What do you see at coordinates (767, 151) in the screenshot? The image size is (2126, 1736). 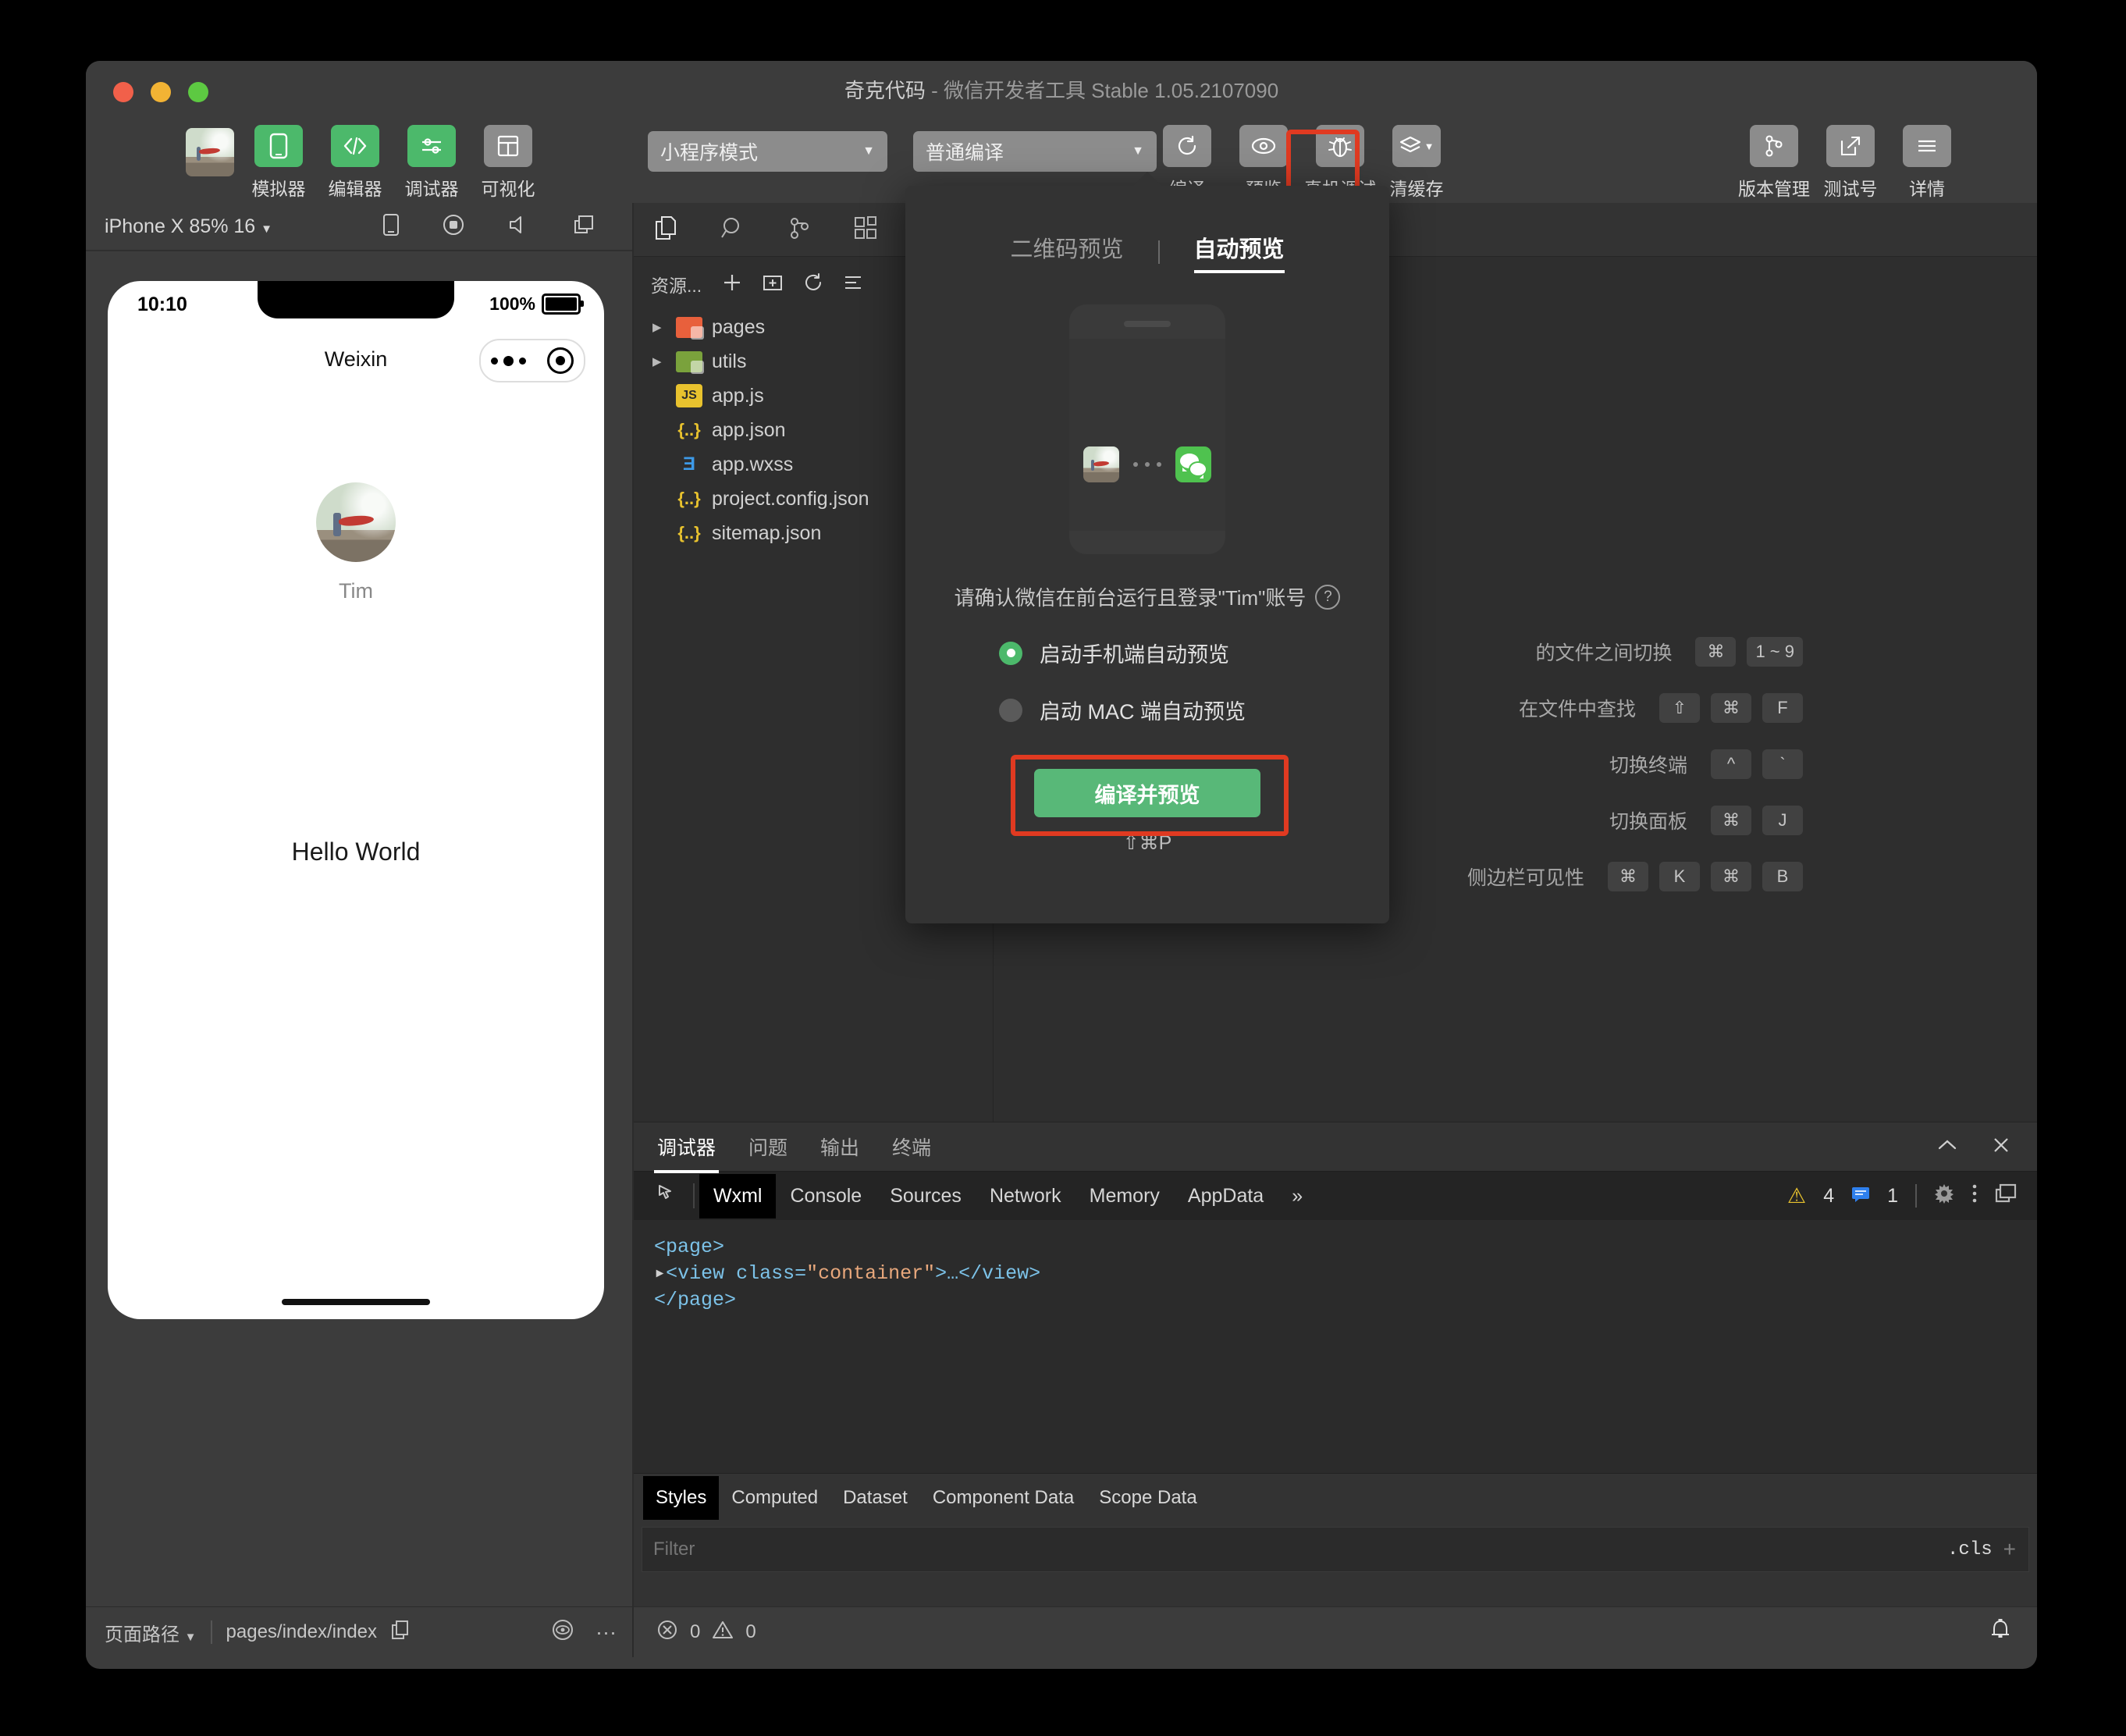 I see `mode-select: 小程序模式 ▼` at bounding box center [767, 151].